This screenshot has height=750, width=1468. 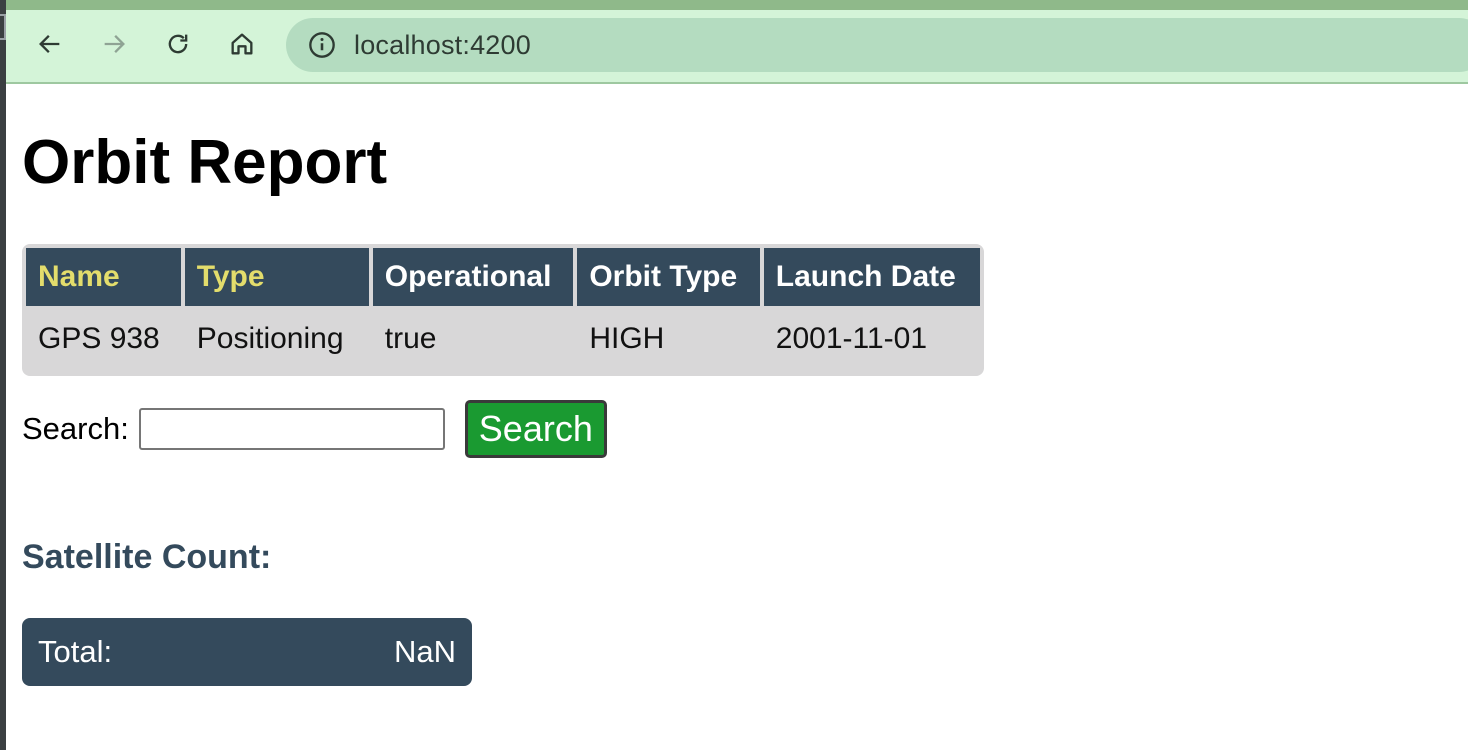 I want to click on cell-launch-date: 2001-11-01, so click(x=851, y=338).